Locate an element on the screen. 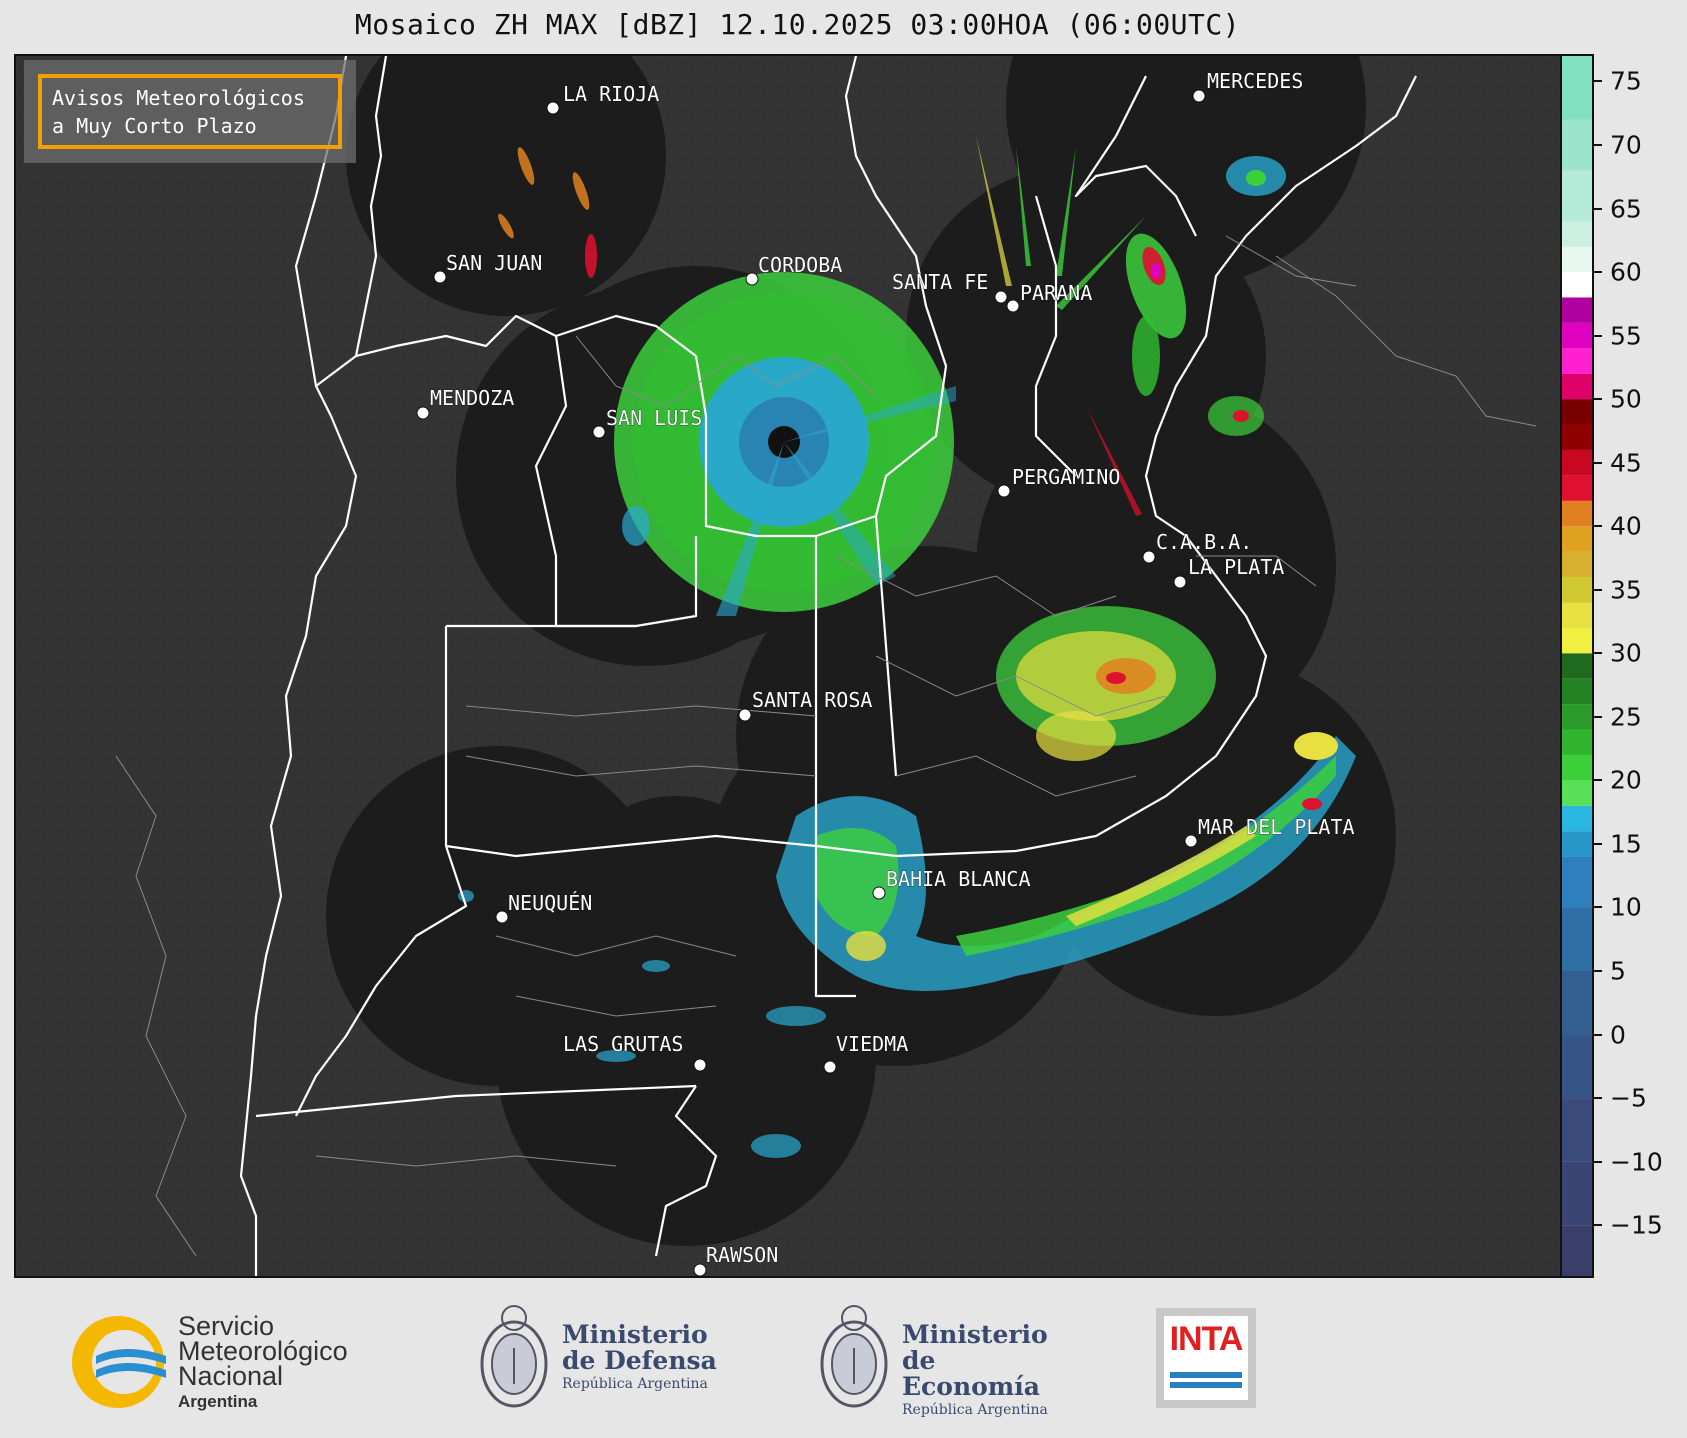 The width and height of the screenshot is (1687, 1438). city-label-parana: PARANA is located at coordinates (1056, 293).